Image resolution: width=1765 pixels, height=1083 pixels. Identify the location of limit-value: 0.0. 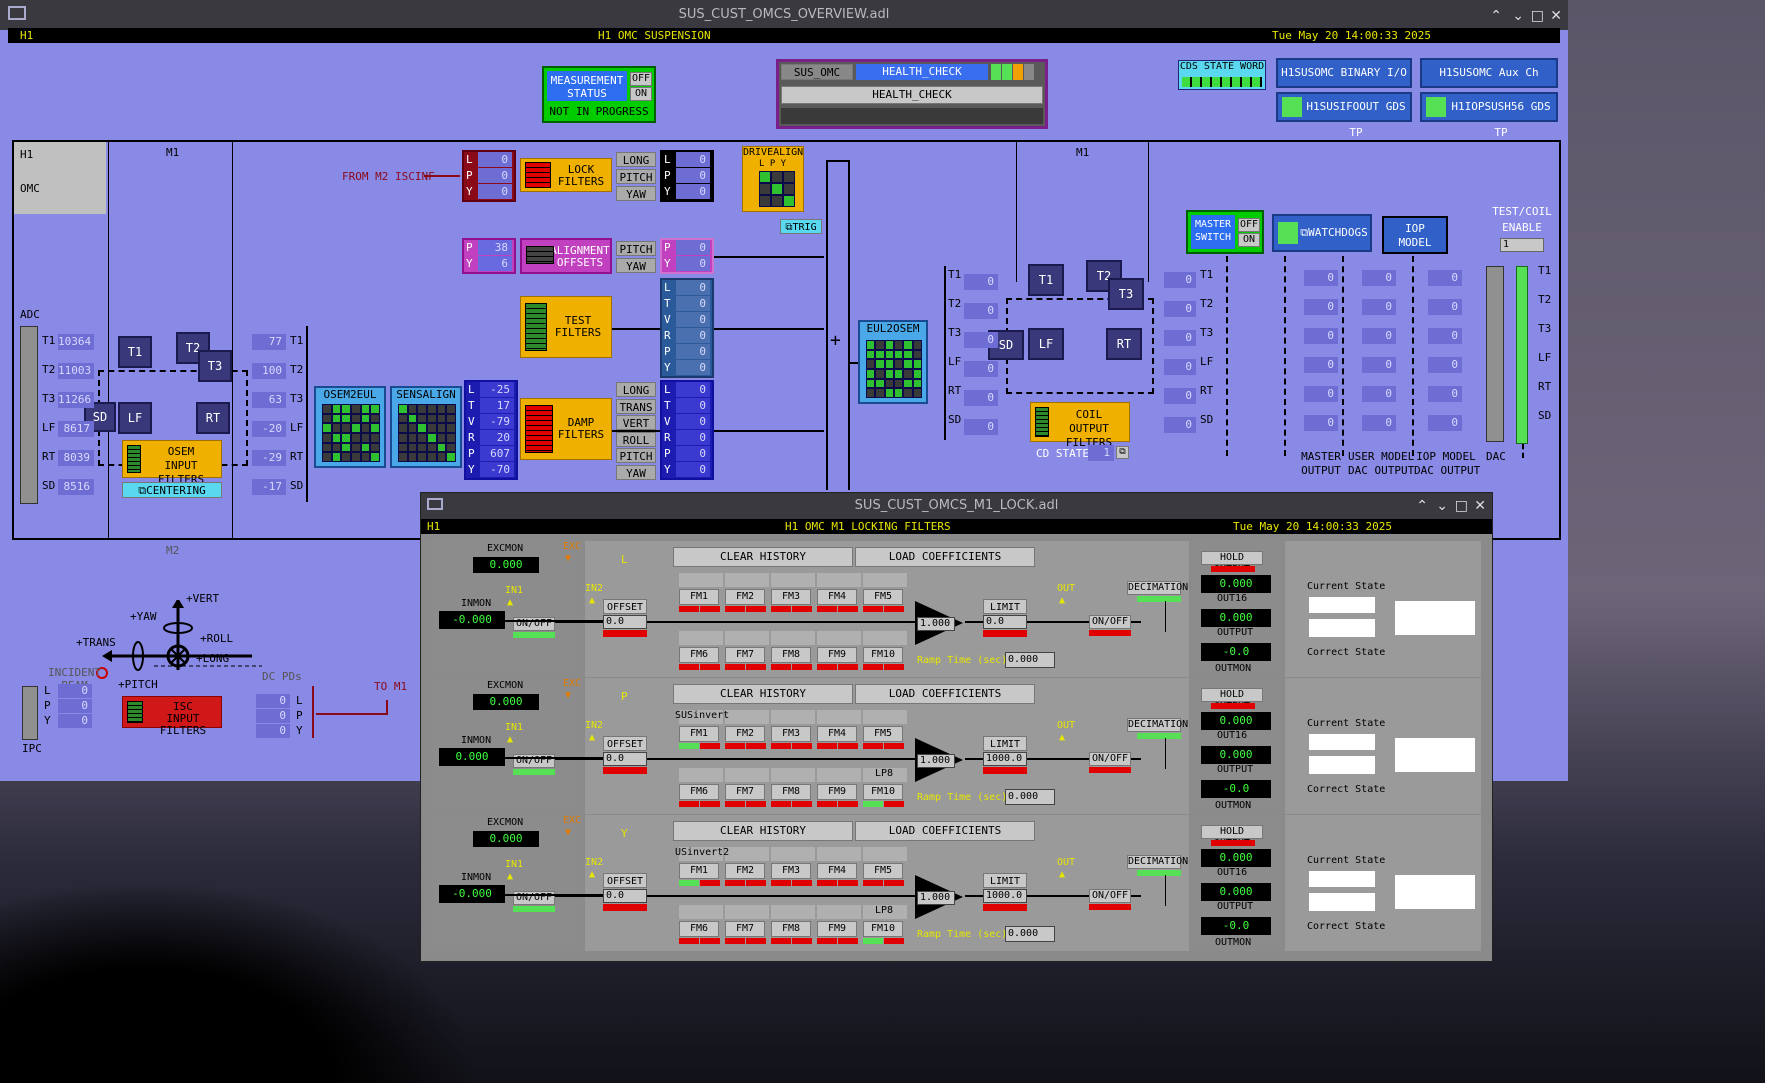
(1005, 622).